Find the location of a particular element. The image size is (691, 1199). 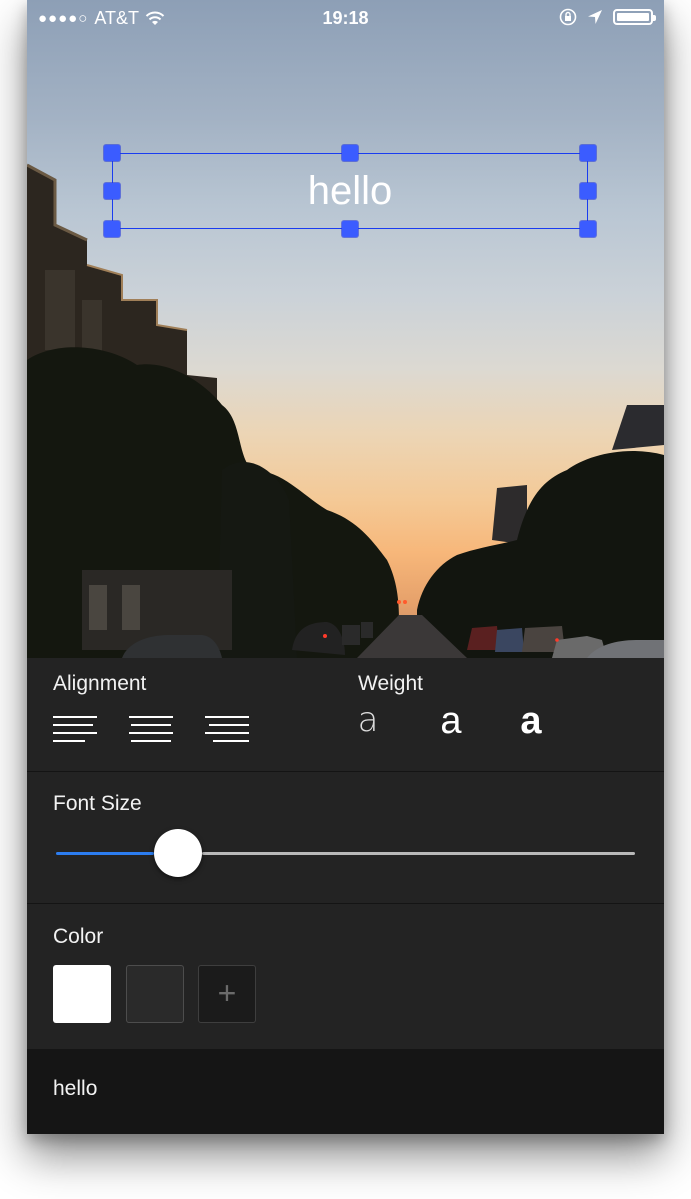

weight-label: Weight is located at coordinates (390, 683).